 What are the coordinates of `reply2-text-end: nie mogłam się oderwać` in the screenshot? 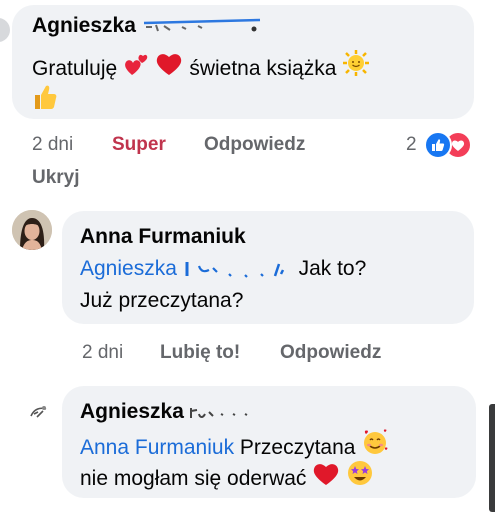 It's located at (193, 478).